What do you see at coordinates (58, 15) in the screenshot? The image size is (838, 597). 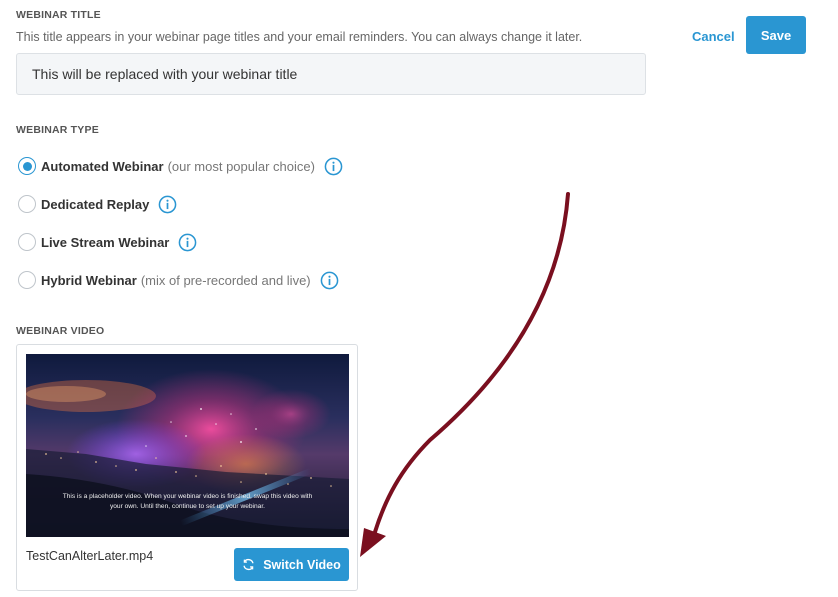 I see `webinar-title-heading: WEBINAR TITLE` at bounding box center [58, 15].